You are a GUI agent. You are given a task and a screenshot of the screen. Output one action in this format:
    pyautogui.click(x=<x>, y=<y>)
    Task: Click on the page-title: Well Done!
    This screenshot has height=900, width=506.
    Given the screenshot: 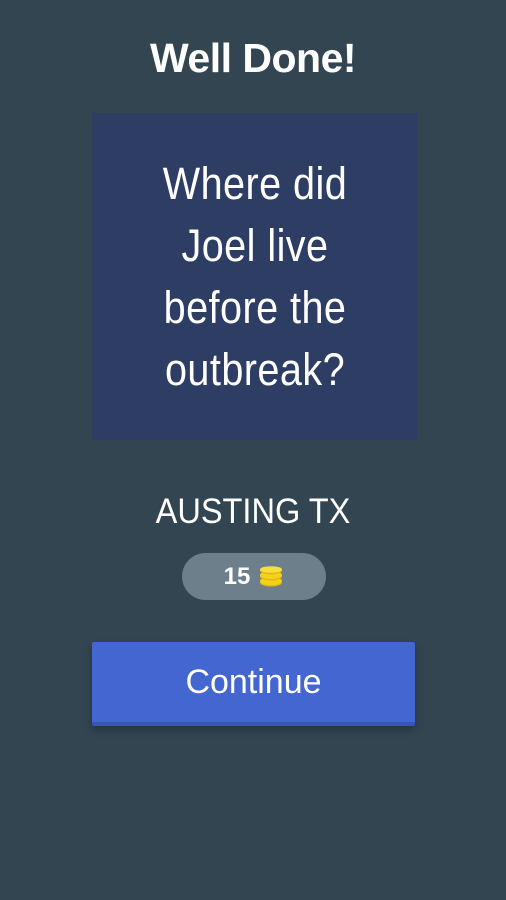 What is the action you would take?
    pyautogui.click(x=253, y=58)
    